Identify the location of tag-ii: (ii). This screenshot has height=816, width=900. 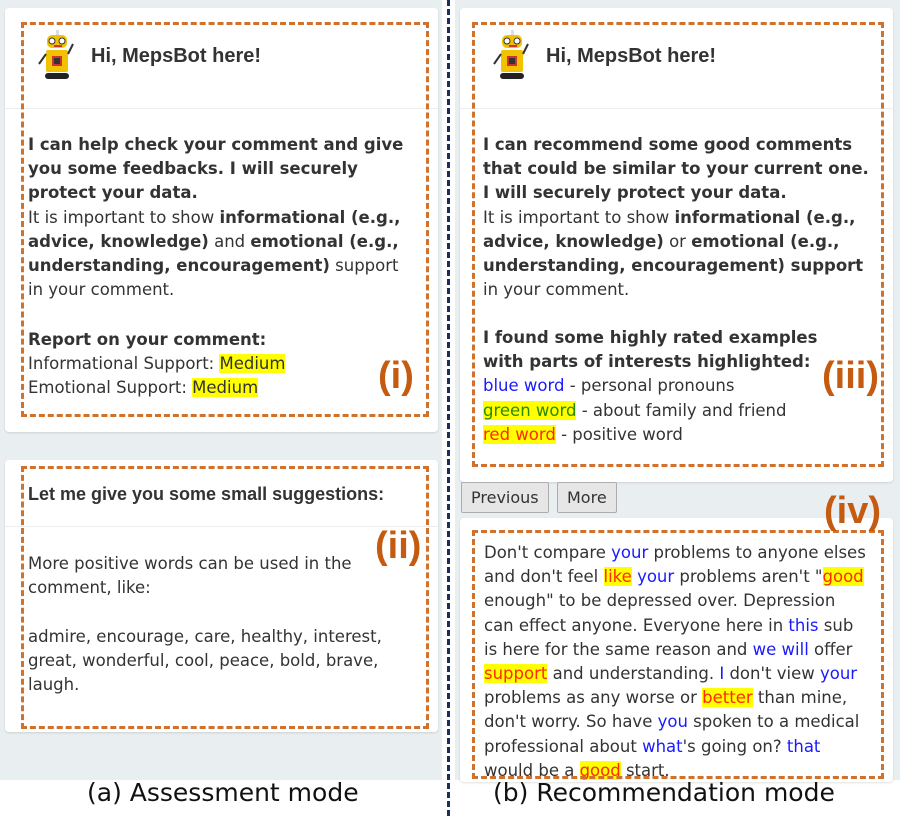
(398, 546).